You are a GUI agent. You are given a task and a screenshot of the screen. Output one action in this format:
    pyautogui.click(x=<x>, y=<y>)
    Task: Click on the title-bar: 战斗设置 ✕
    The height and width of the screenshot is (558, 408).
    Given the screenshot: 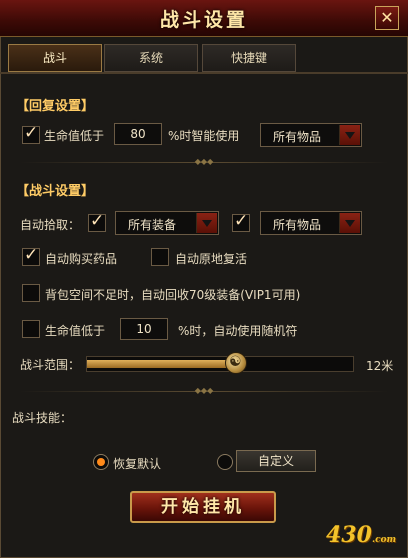 What is the action you would take?
    pyautogui.click(x=204, y=18)
    